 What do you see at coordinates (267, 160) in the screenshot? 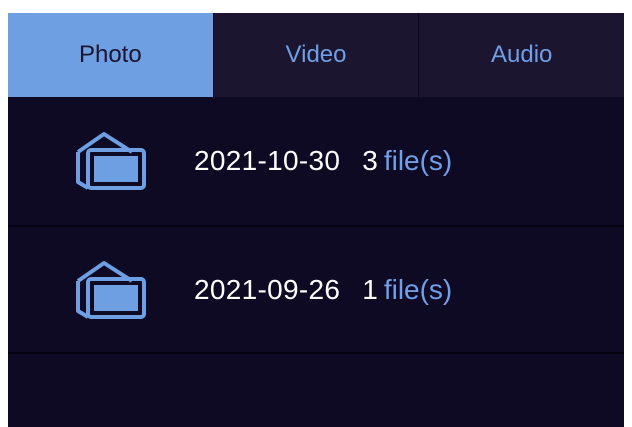
I see `entry-date: 2021-10-30` at bounding box center [267, 160].